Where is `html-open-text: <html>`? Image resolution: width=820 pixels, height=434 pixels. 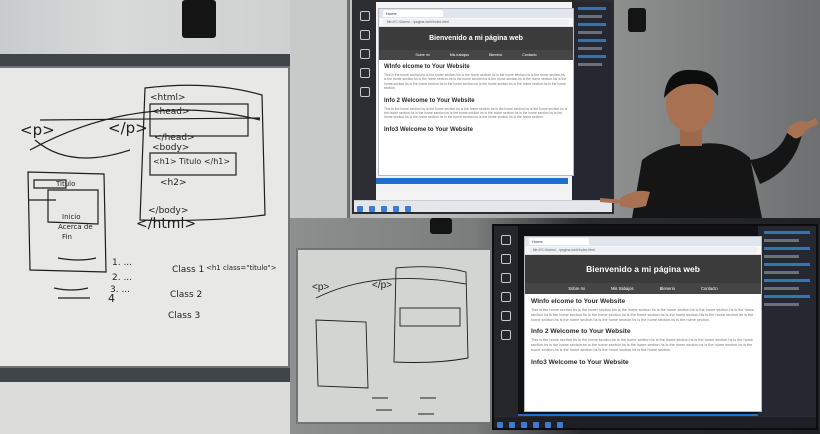
html-open-text: <html> is located at coordinates (168, 98).